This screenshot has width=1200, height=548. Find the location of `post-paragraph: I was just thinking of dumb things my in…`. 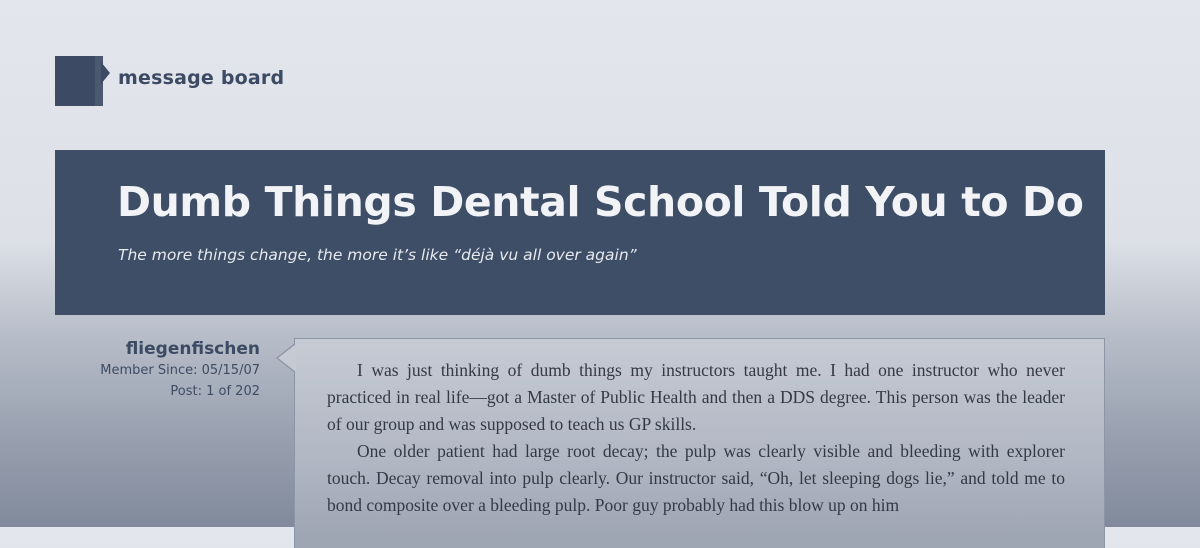

post-paragraph: I was just thinking of dumb things my in… is located at coordinates (696, 397).